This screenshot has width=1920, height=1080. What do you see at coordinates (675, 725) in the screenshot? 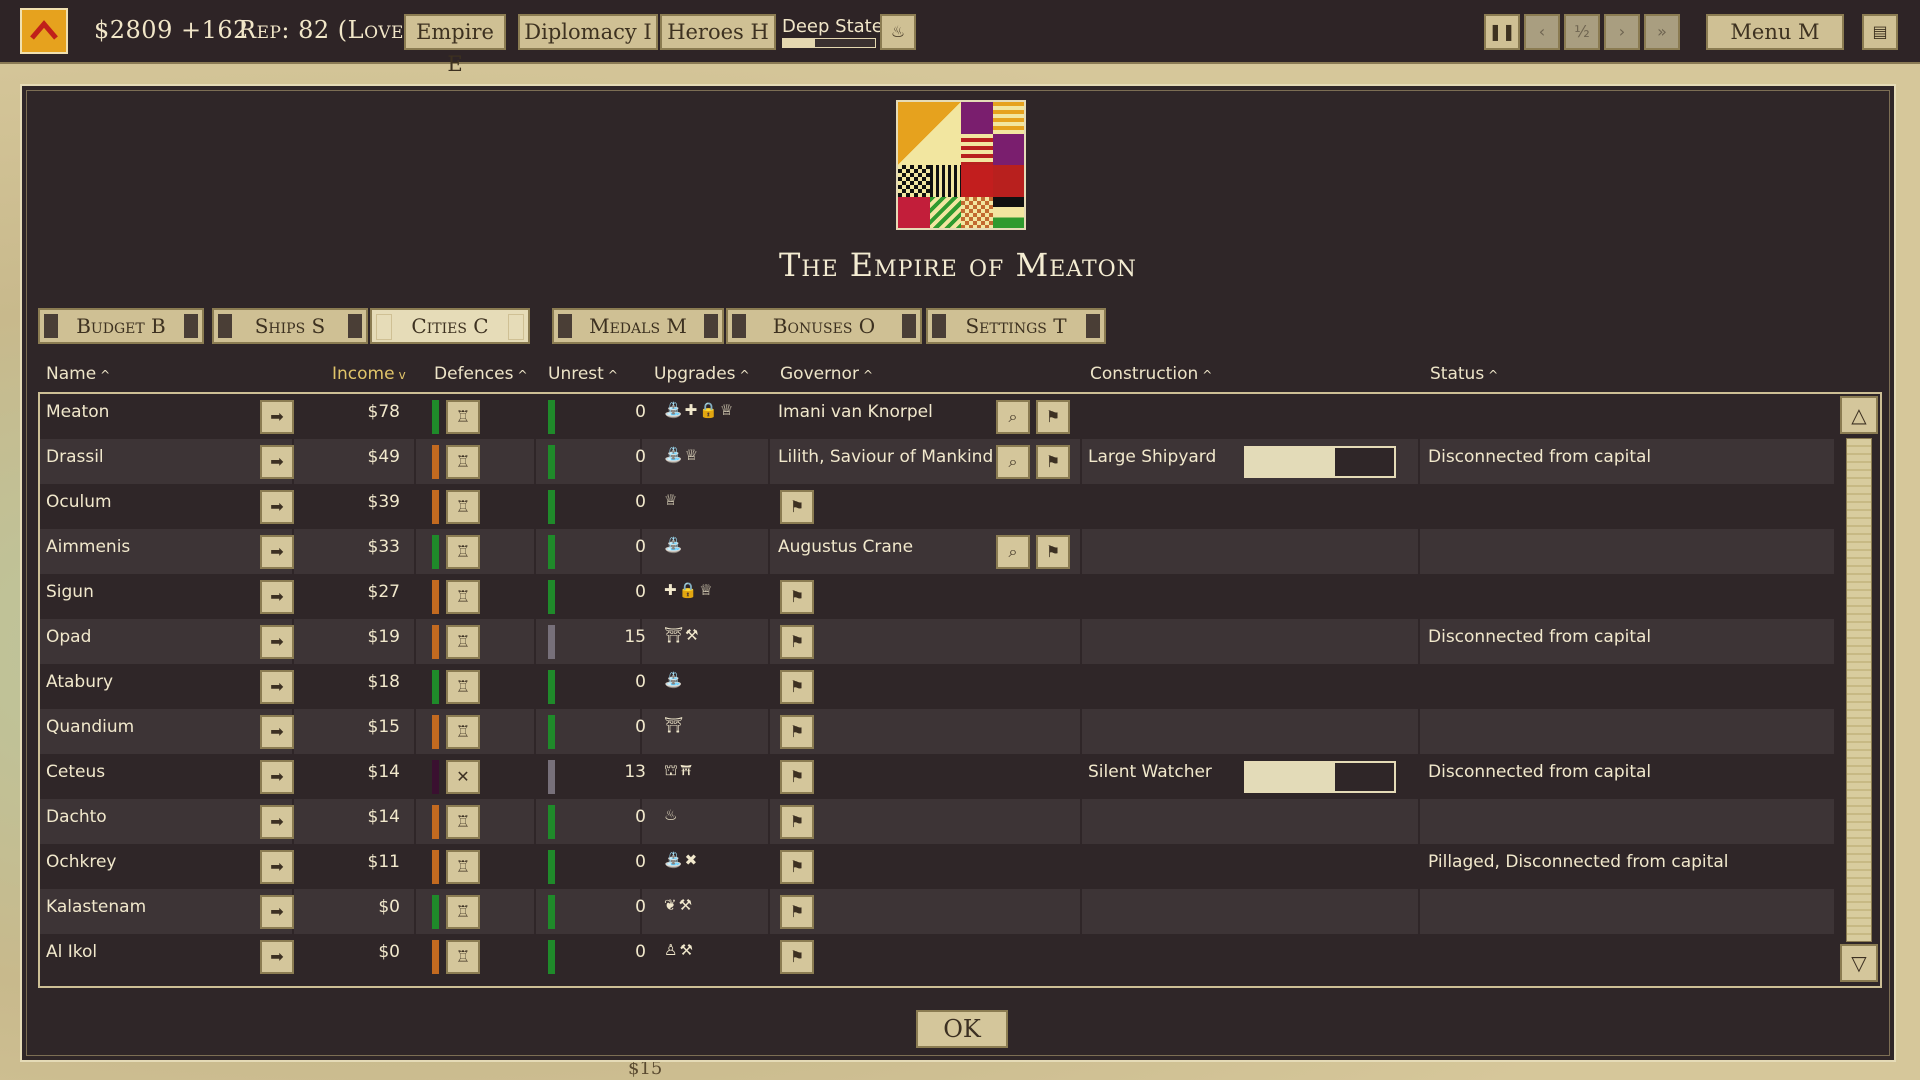
I see `city-upgrade-icons: ⛩` at bounding box center [675, 725].